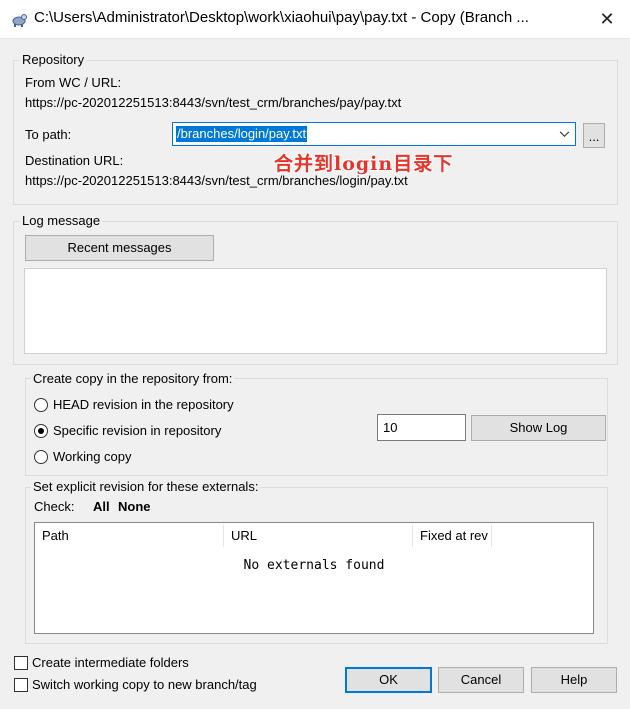  I want to click on log-message-textarea, so click(315, 311).